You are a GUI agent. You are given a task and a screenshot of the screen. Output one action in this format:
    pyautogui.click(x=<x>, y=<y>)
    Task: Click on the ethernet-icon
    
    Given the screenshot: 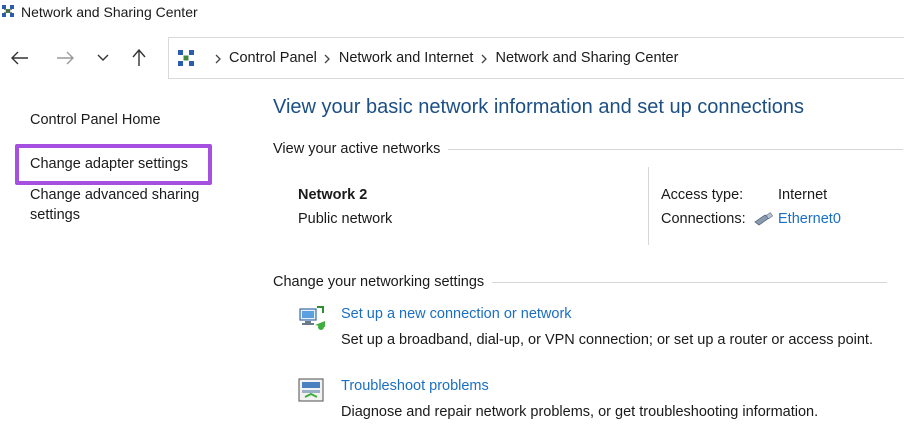 What is the action you would take?
    pyautogui.click(x=763, y=219)
    